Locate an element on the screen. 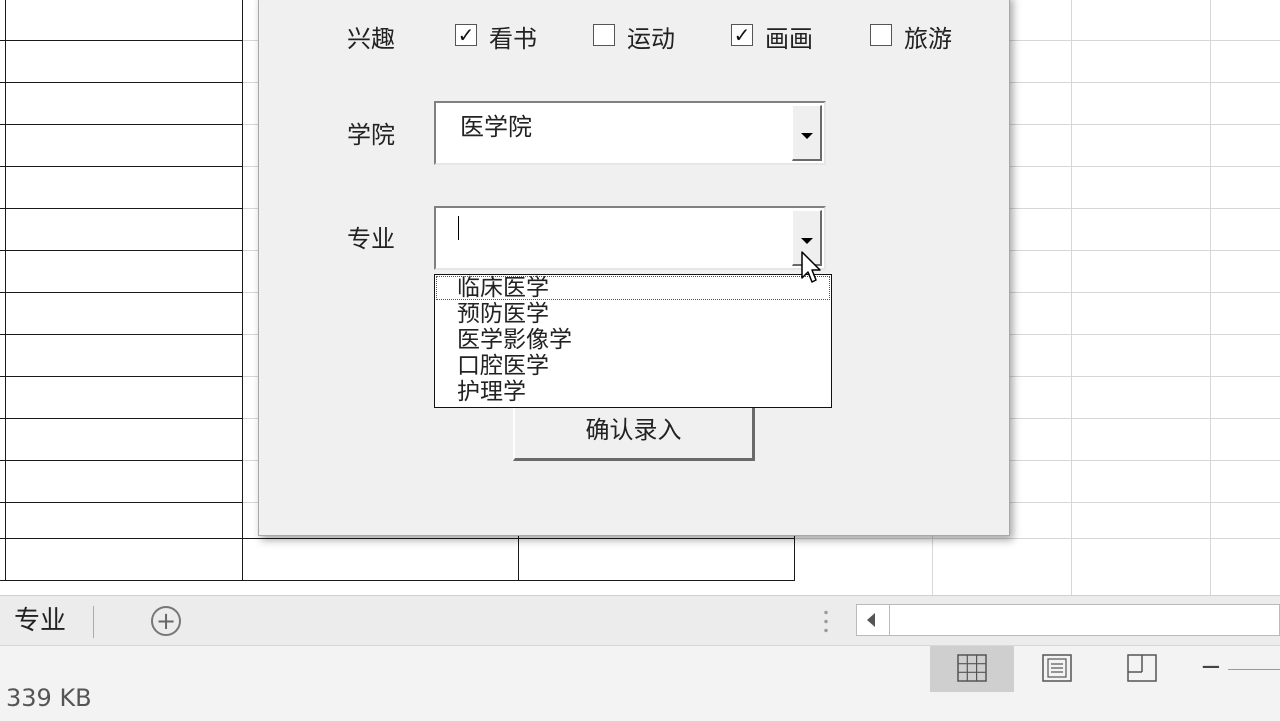 Image resolution: width=1280 pixels, height=721 pixels. major-option: 临床医学 is located at coordinates (633, 288).